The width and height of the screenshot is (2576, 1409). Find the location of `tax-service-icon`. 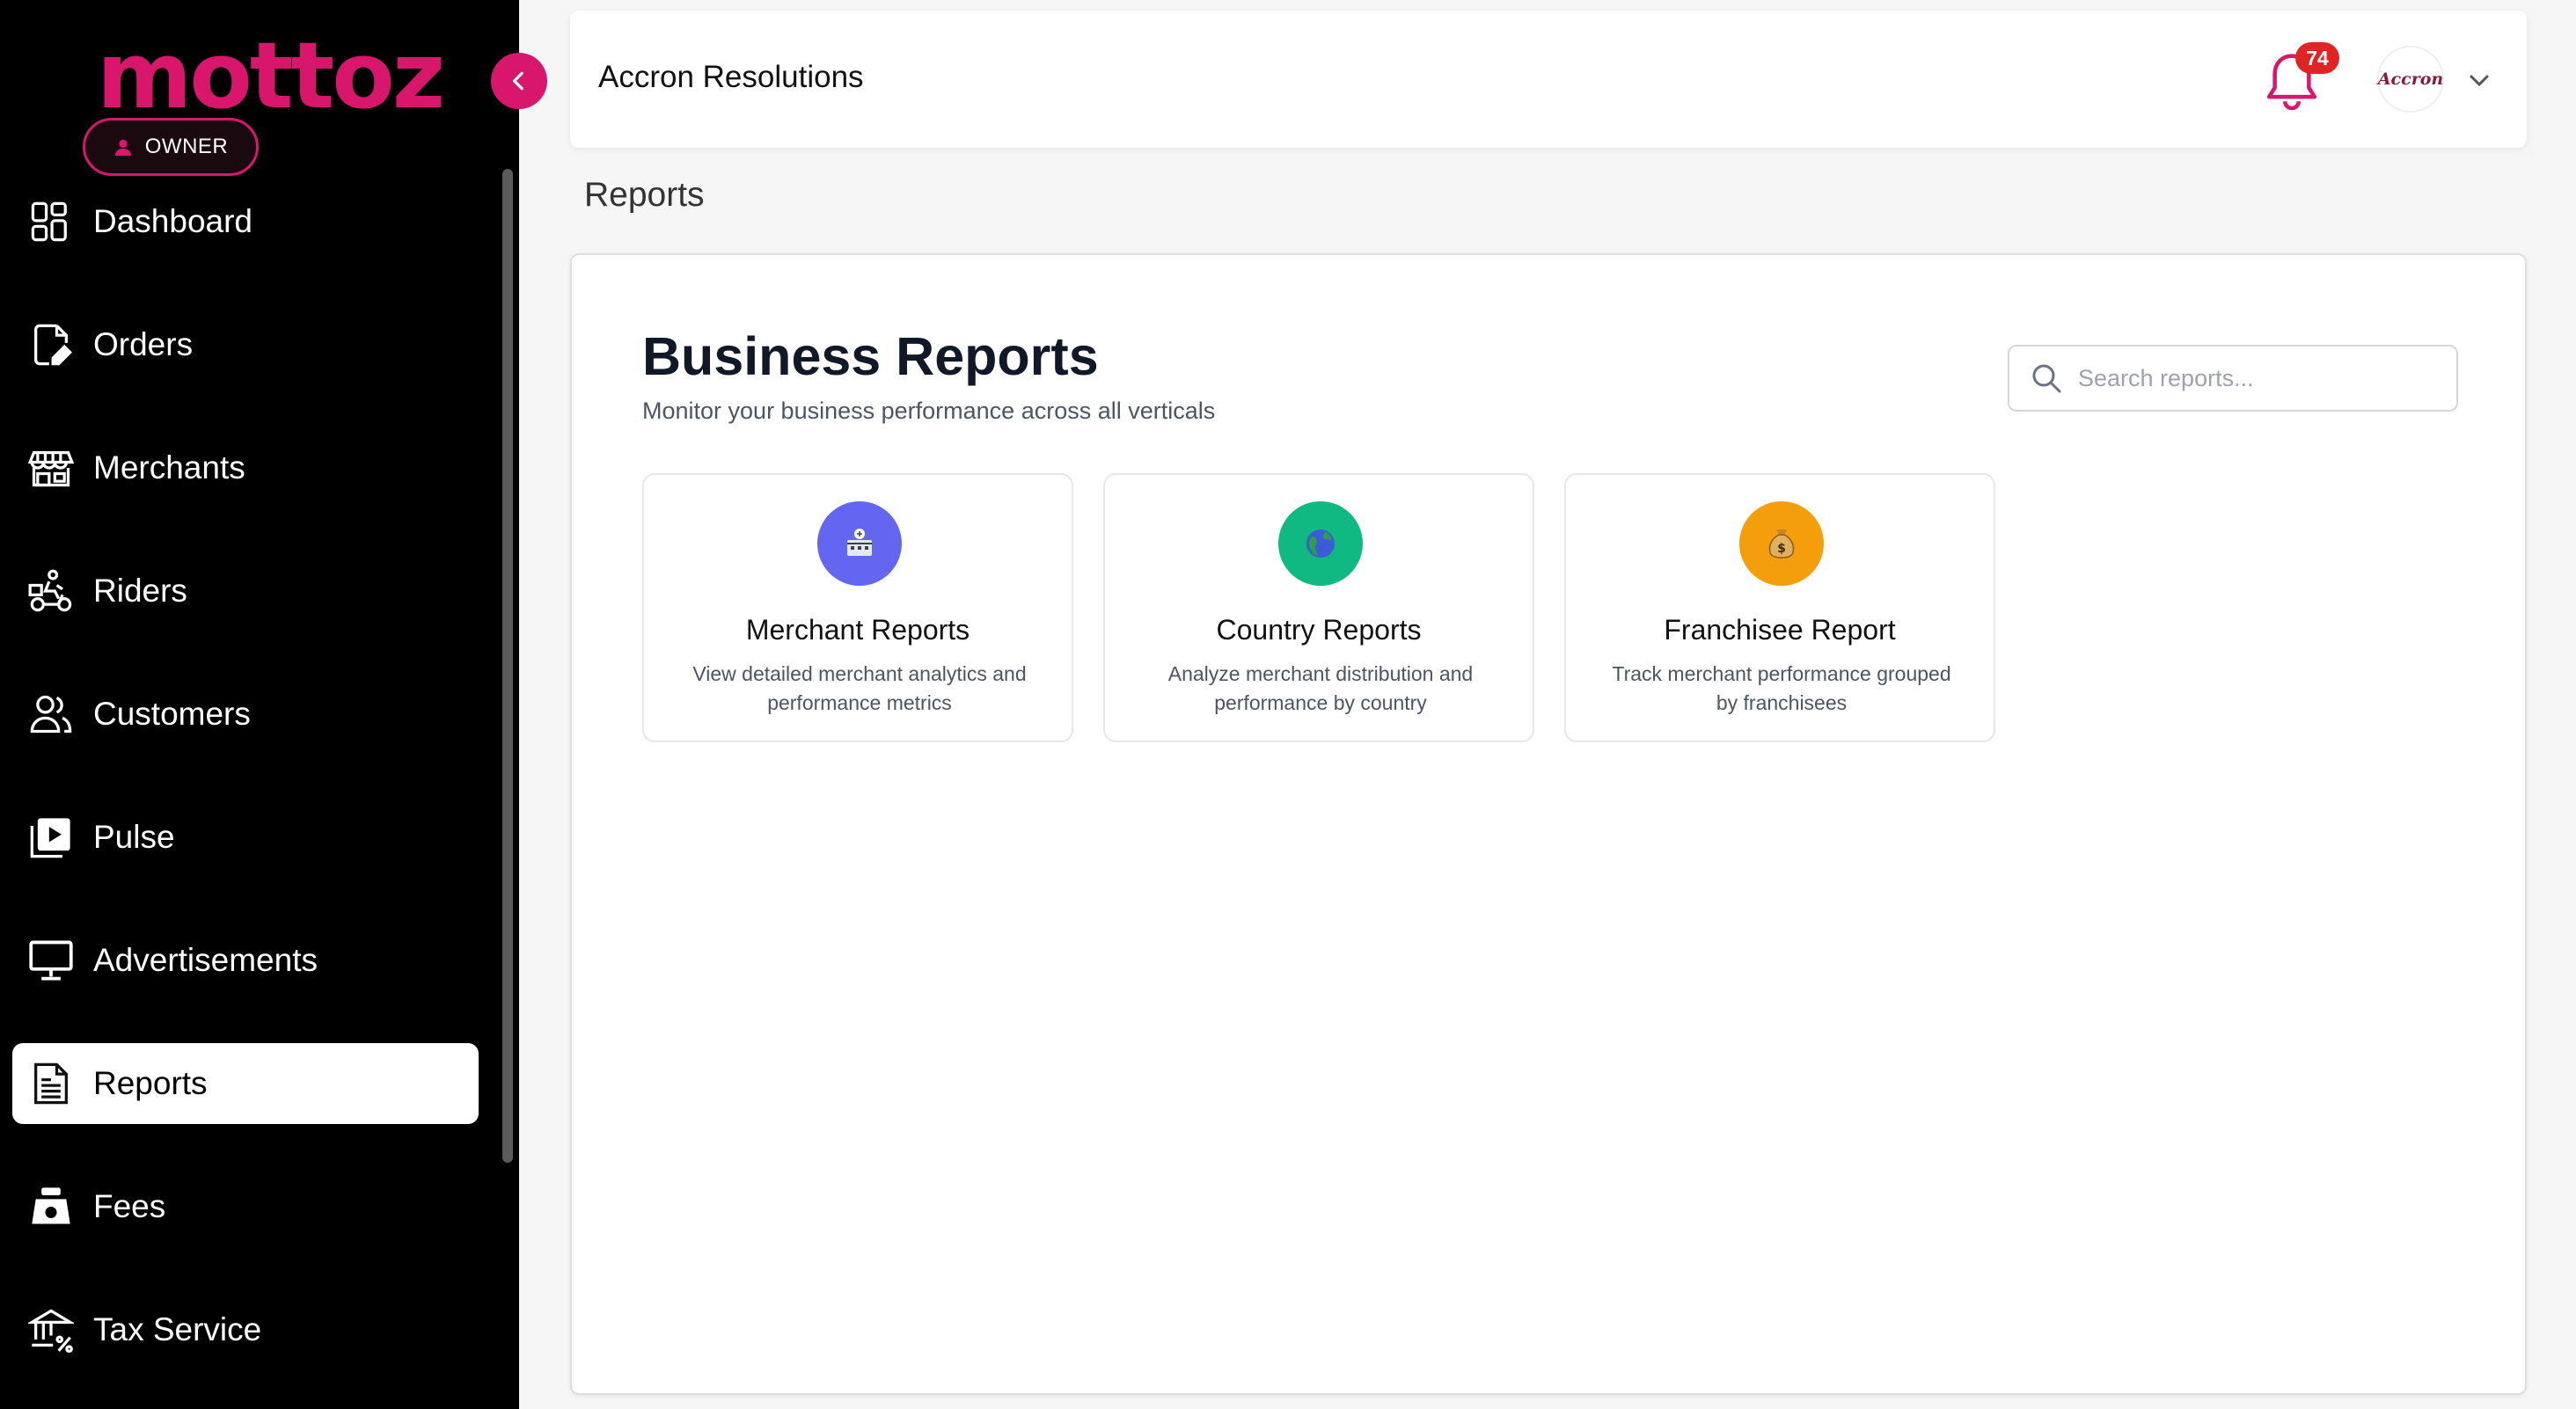

tax-service-icon is located at coordinates (51, 1330).